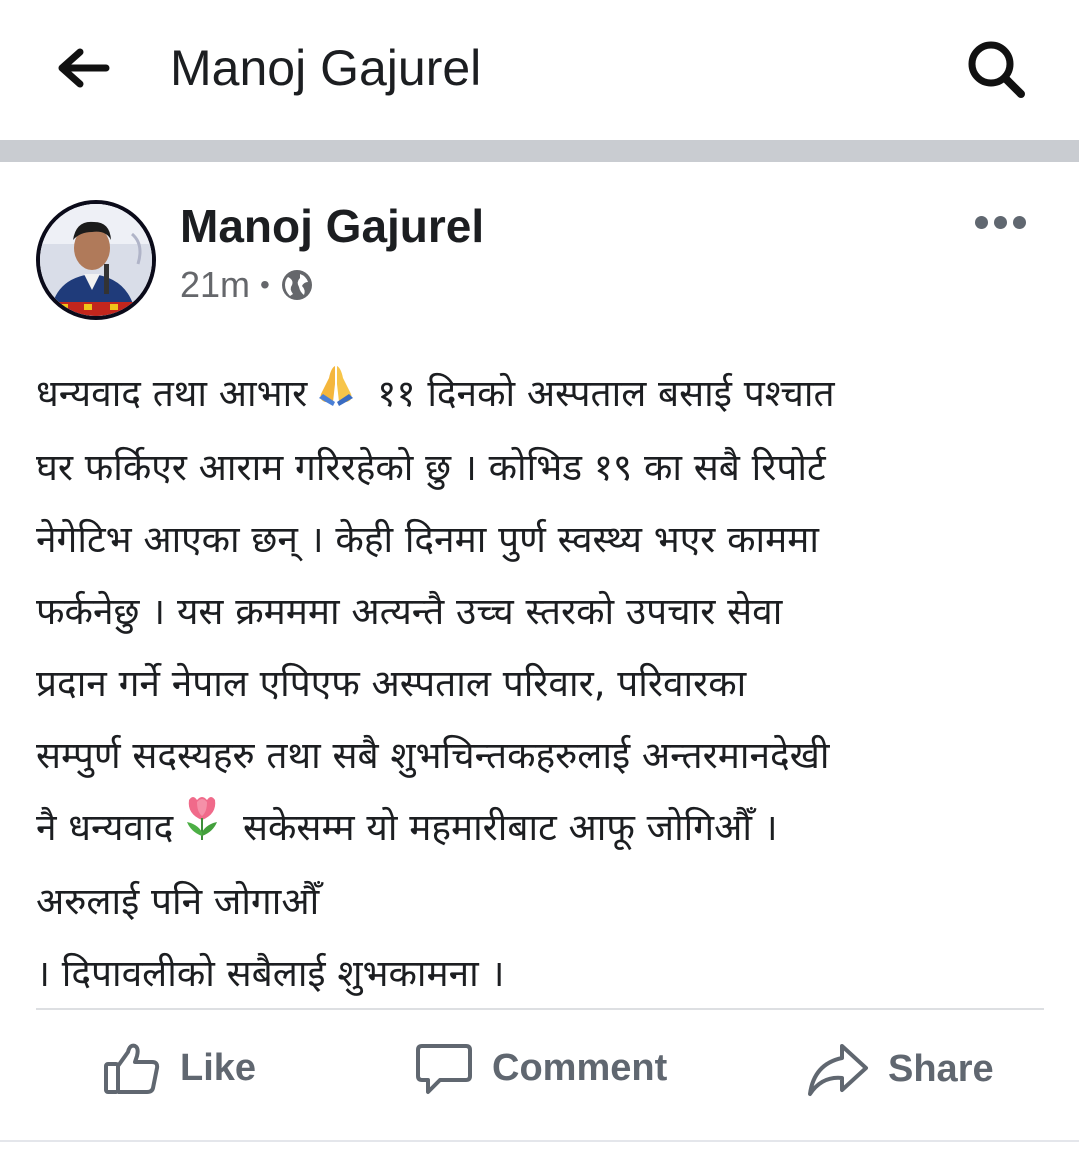 The height and width of the screenshot is (1151, 1079). What do you see at coordinates (332, 226) in the screenshot?
I see `author-name: Manoj Gajurel` at bounding box center [332, 226].